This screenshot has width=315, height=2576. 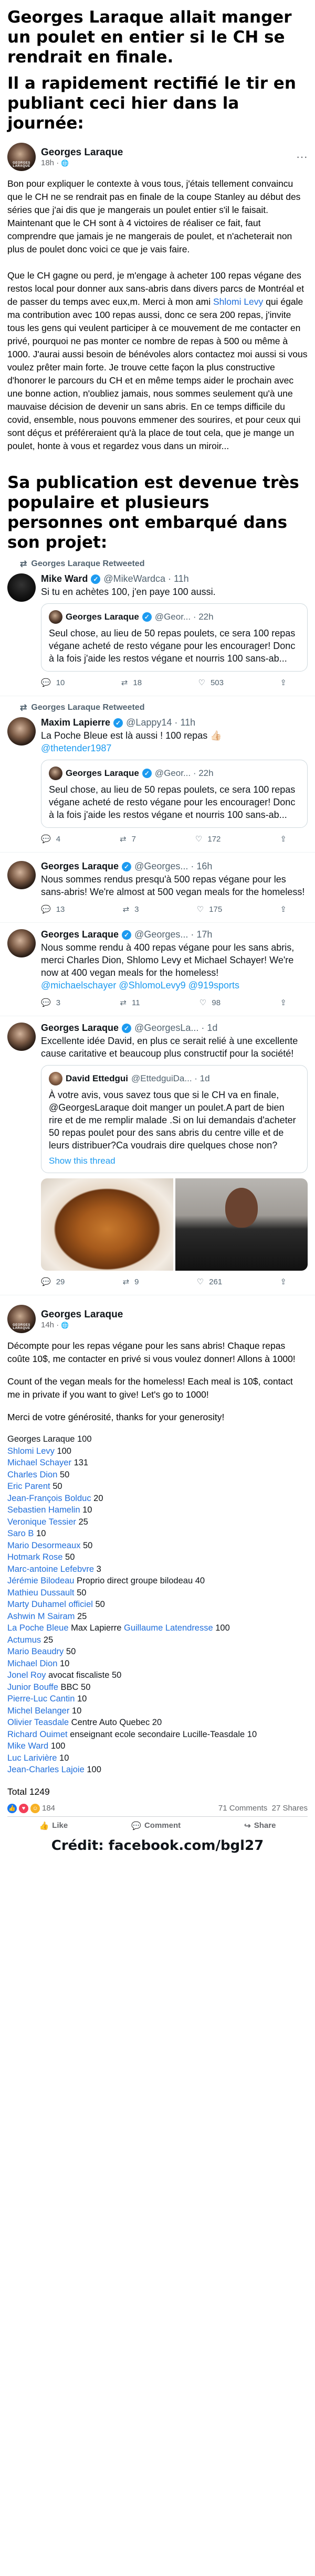 I want to click on show-thread-link: Show this thread, so click(x=174, y=1161).